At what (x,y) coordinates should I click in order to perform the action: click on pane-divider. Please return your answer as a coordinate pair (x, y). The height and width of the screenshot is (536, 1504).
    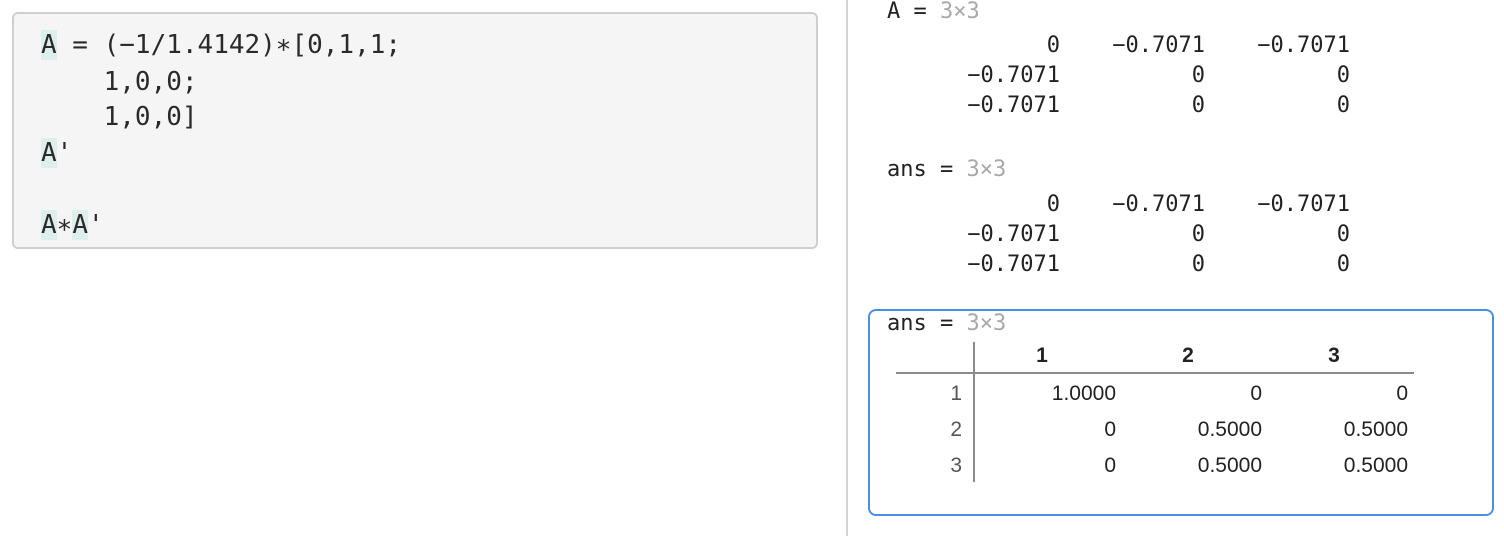
    Looking at the image, I should click on (847, 268).